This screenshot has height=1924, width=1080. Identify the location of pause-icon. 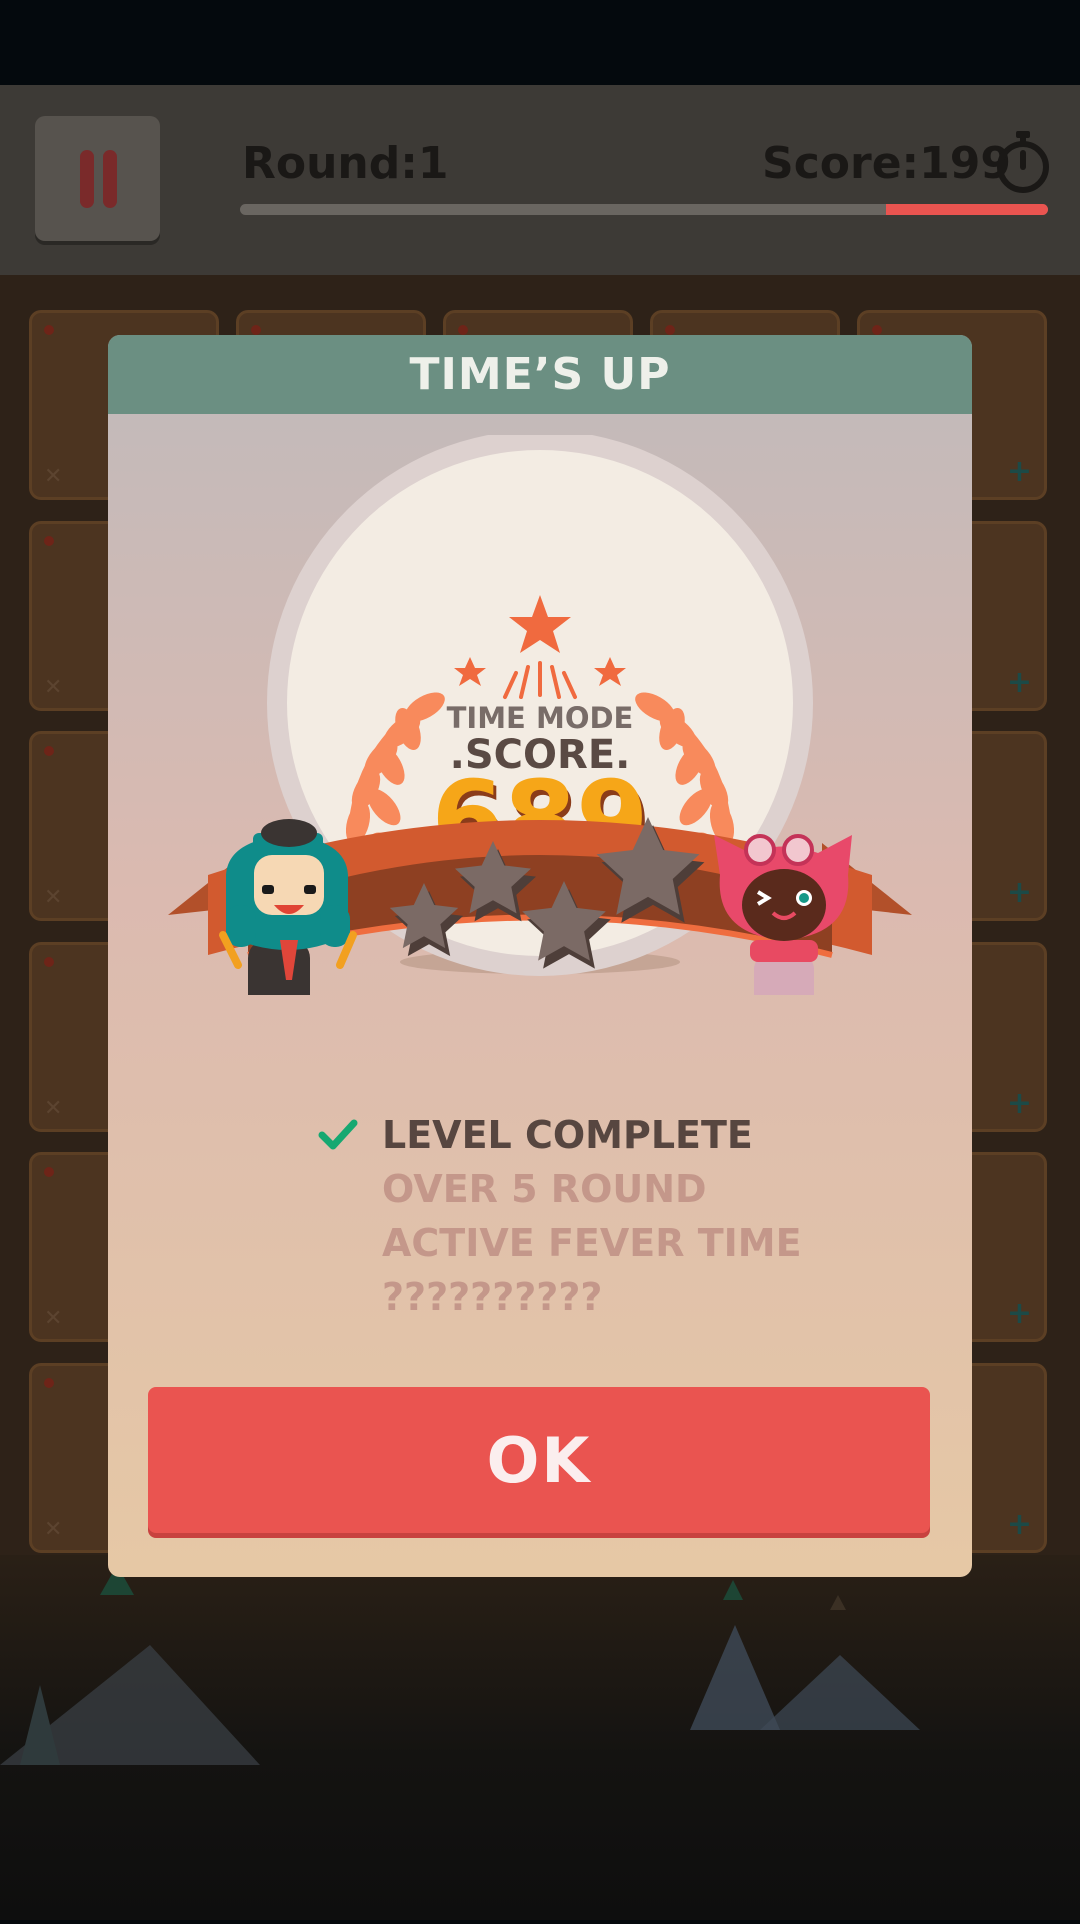
(87, 179).